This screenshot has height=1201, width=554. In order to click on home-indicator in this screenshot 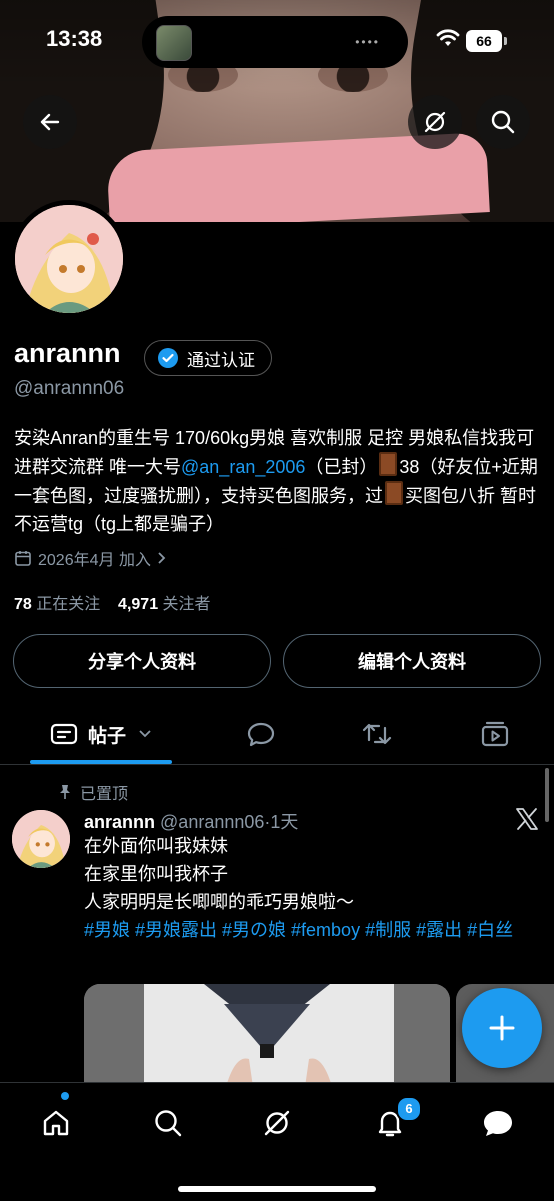, I will do `click(277, 1189)`.